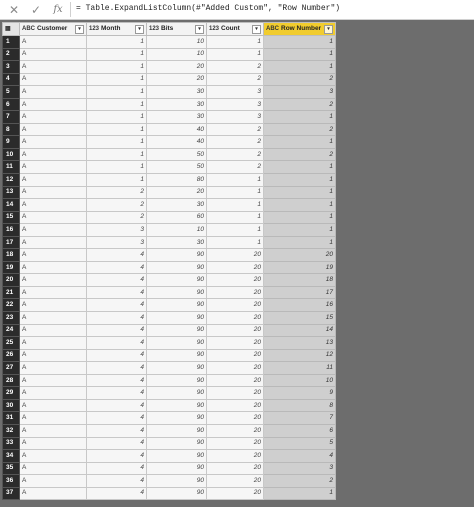 The width and height of the screenshot is (474, 507). What do you see at coordinates (299, 305) in the screenshot?
I see `table-cell: 16` at bounding box center [299, 305].